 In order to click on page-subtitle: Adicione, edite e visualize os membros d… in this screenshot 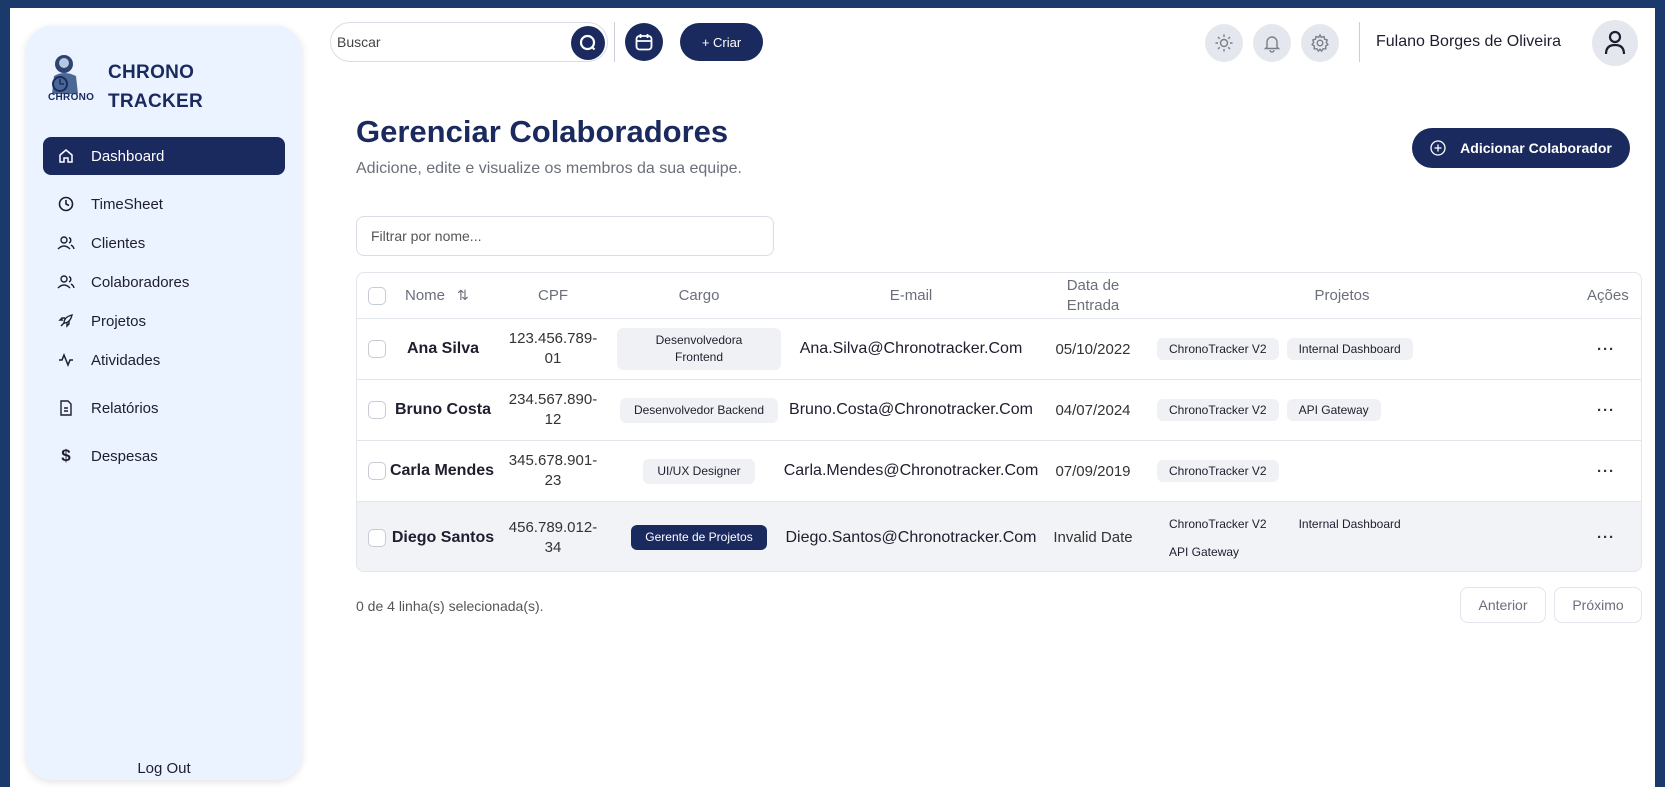, I will do `click(549, 168)`.